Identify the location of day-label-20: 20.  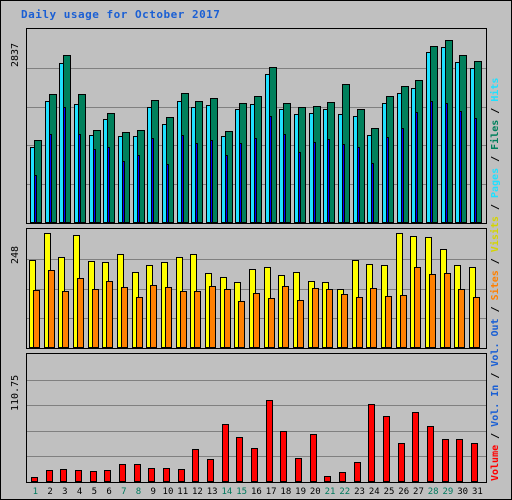
(315, 492).